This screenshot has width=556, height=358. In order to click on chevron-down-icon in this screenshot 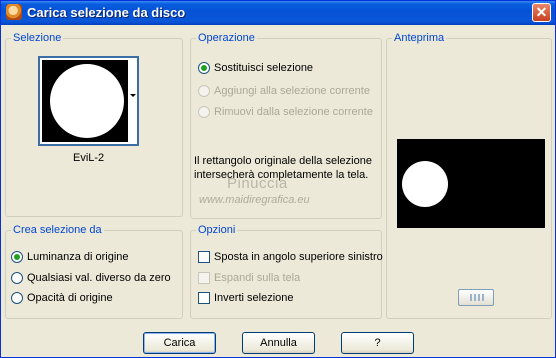, I will do `click(133, 95)`.